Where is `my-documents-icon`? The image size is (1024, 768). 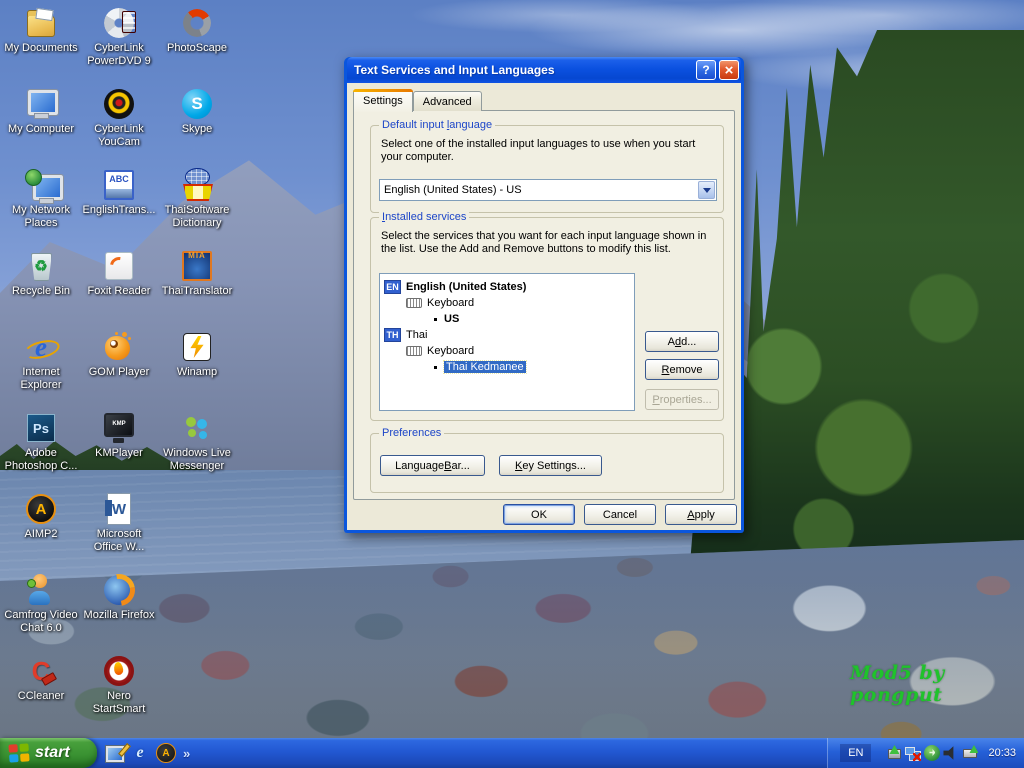
my-documents-icon is located at coordinates (41, 23).